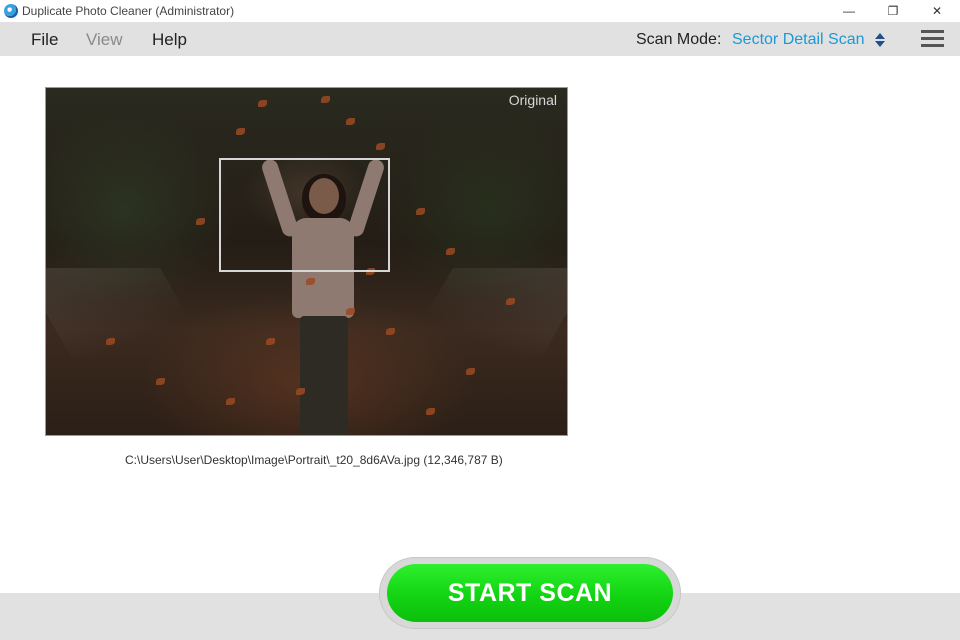 This screenshot has height=640, width=960. What do you see at coordinates (128, 11) in the screenshot?
I see `window-title: Duplicate Photo Cleaner (Administrator)` at bounding box center [128, 11].